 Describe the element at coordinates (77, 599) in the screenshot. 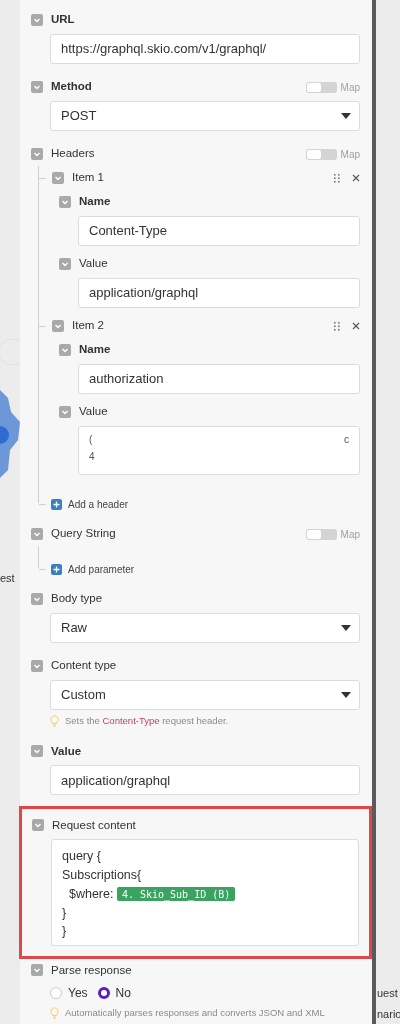

I see `field-label: Body type` at that location.